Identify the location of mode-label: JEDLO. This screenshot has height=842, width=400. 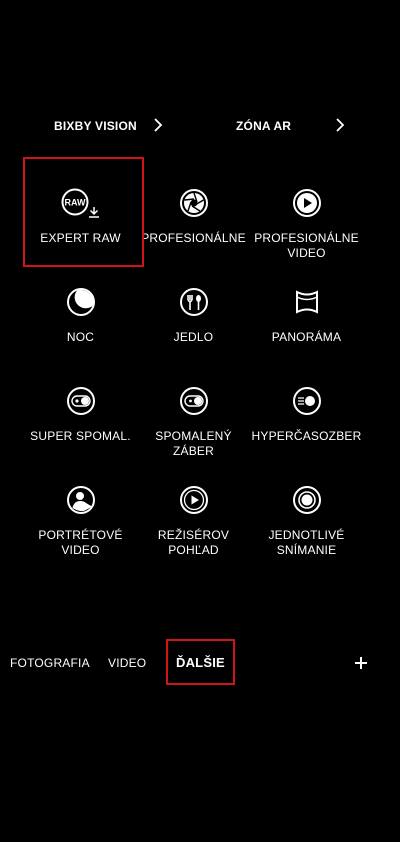
(193, 337).